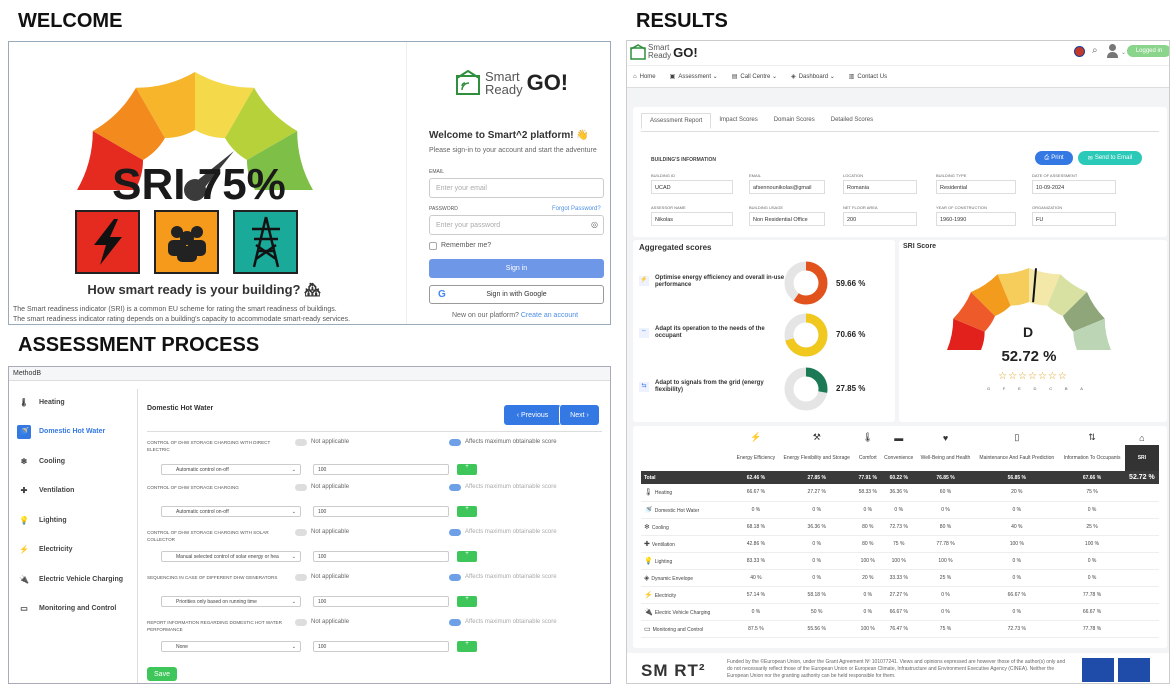  What do you see at coordinates (1047, 157) in the screenshot?
I see `print-icon: ⎙` at bounding box center [1047, 157].